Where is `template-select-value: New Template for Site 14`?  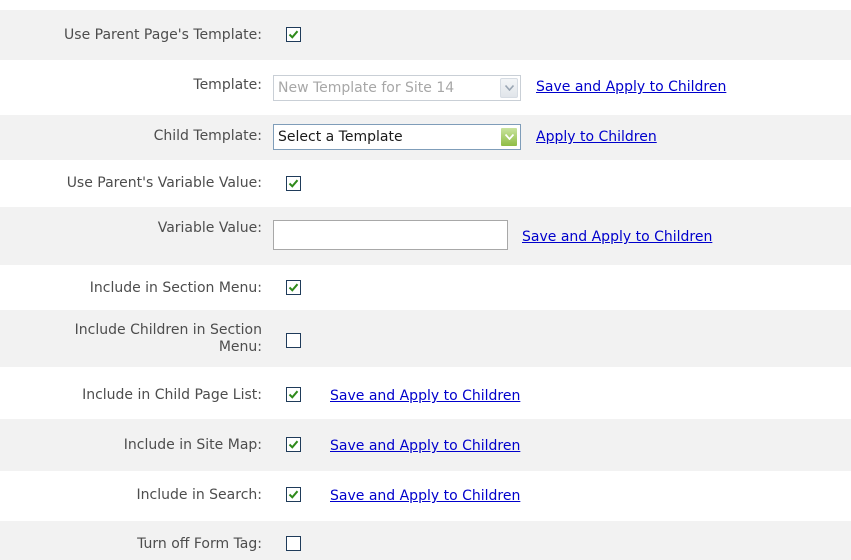
template-select-value: New Template for Site 14 is located at coordinates (366, 88).